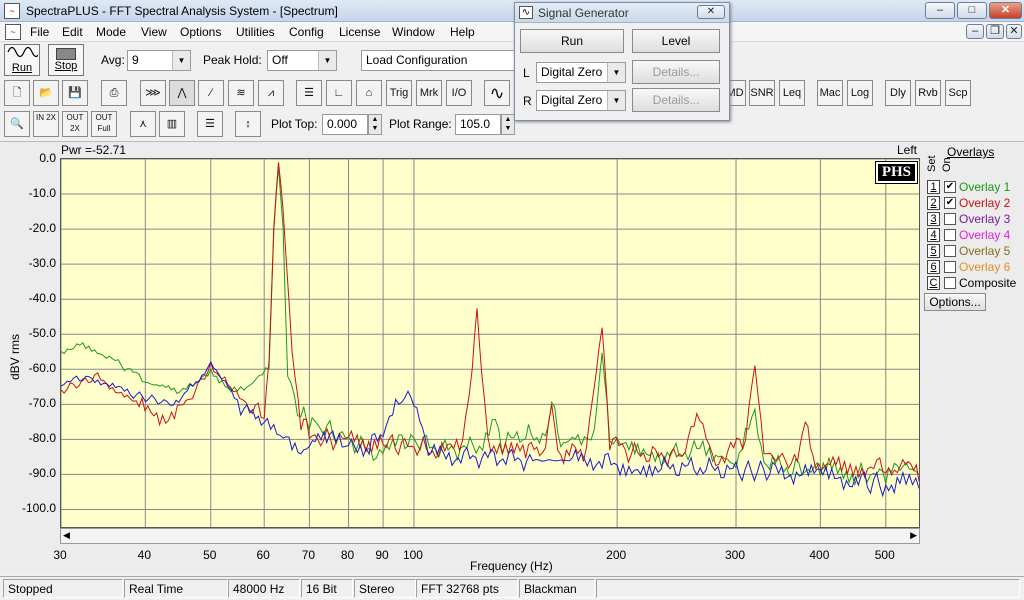 The width and height of the screenshot is (1024, 600). I want to click on trig-button: Trig, so click(399, 93).